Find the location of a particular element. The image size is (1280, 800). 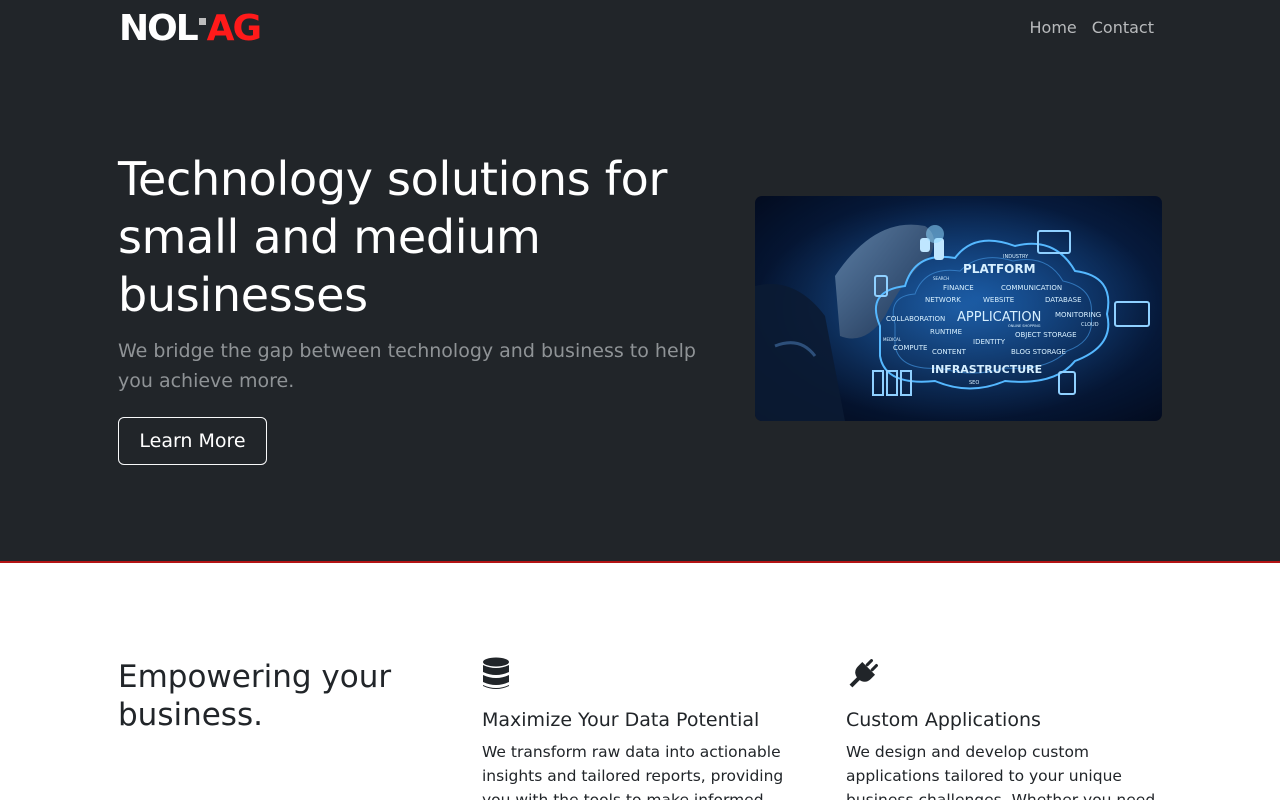

image-word: COMPUTE is located at coordinates (910, 348).